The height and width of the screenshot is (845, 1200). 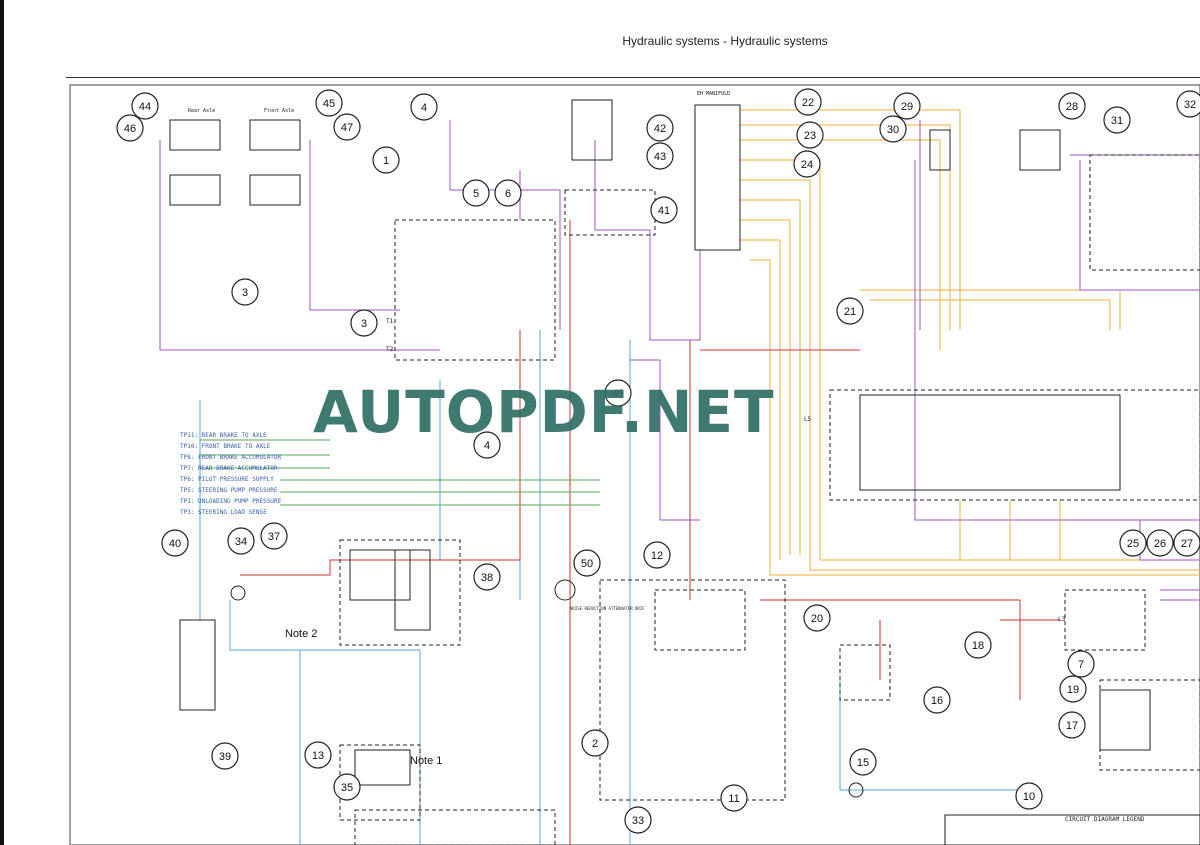 I want to click on callout-number: 29, so click(x=907, y=107).